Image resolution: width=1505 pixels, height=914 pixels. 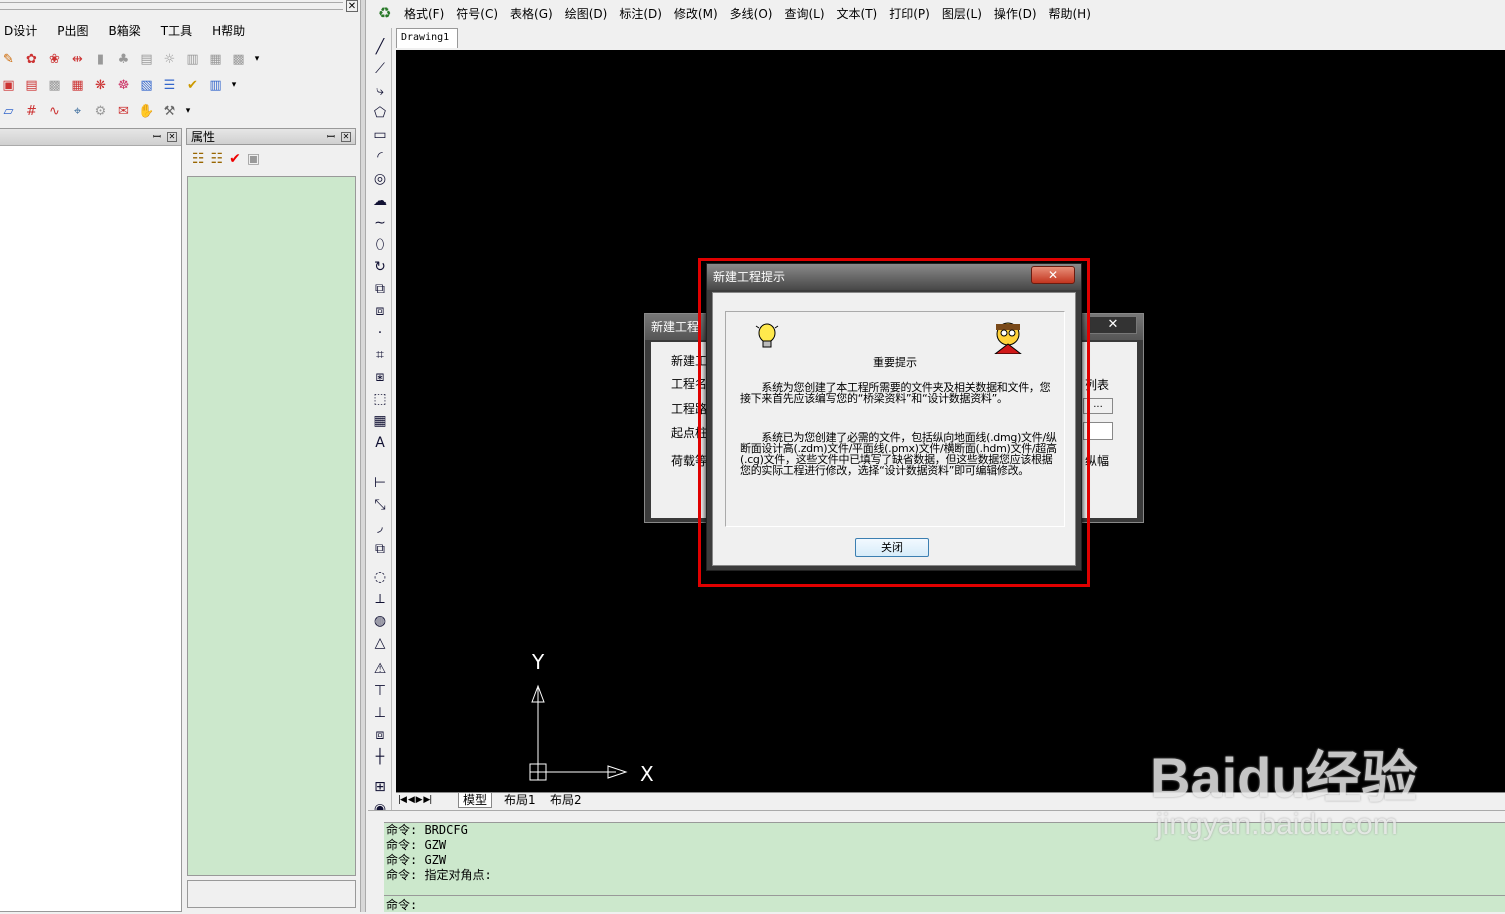 What do you see at coordinates (804, 13) in the screenshot?
I see `menu-query: 查询(L)` at bounding box center [804, 13].